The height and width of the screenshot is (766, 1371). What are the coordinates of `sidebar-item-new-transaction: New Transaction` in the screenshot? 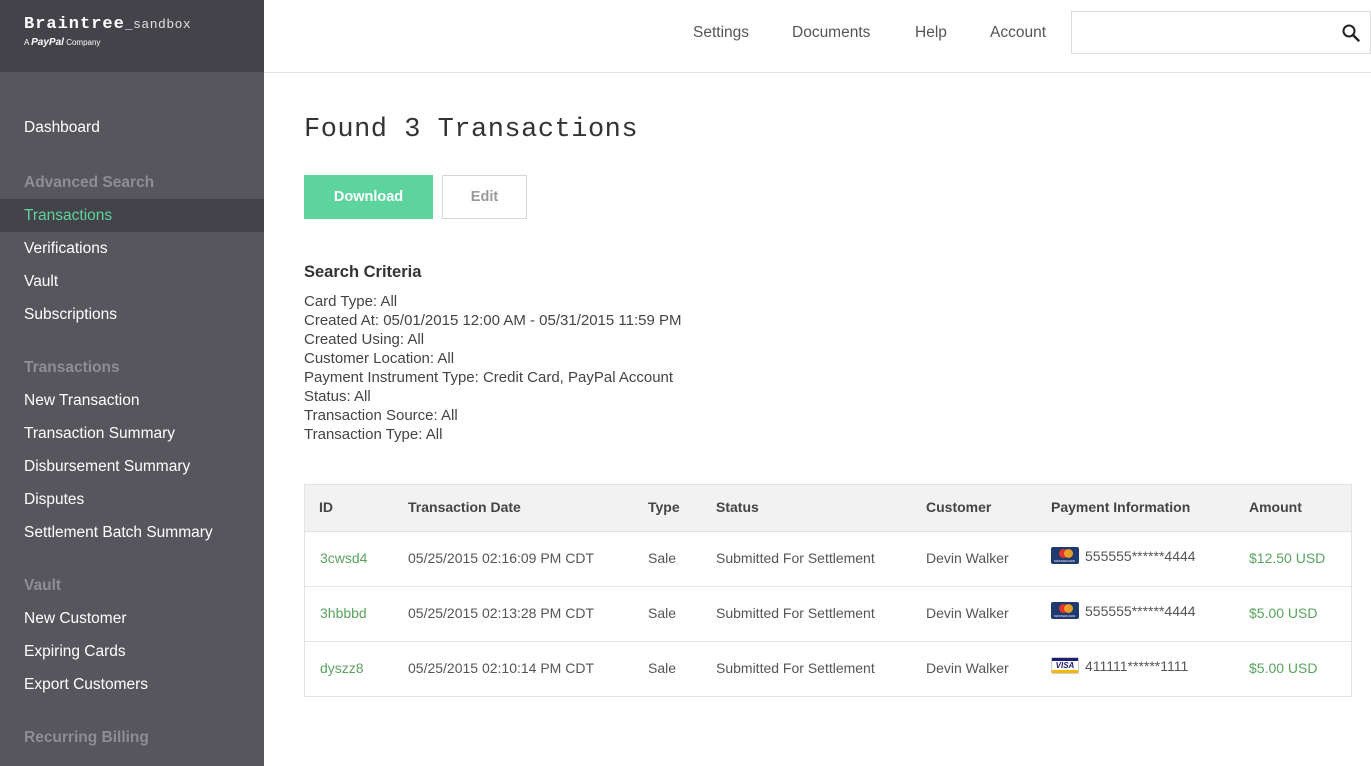 It's located at (132, 400).